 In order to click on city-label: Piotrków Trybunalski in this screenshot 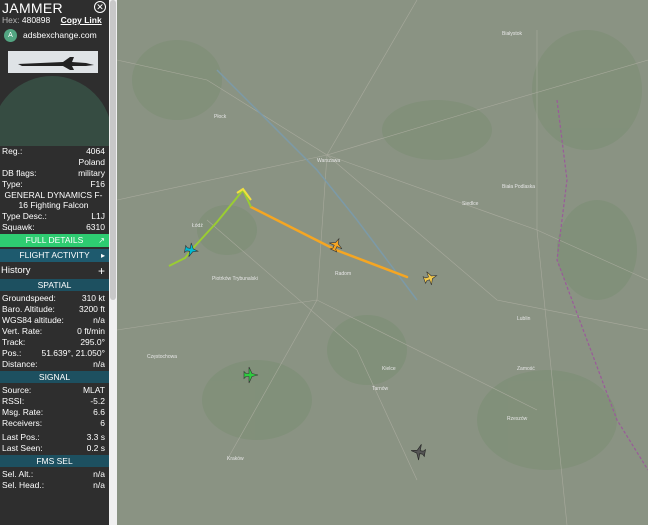, I will do `click(235, 279)`.